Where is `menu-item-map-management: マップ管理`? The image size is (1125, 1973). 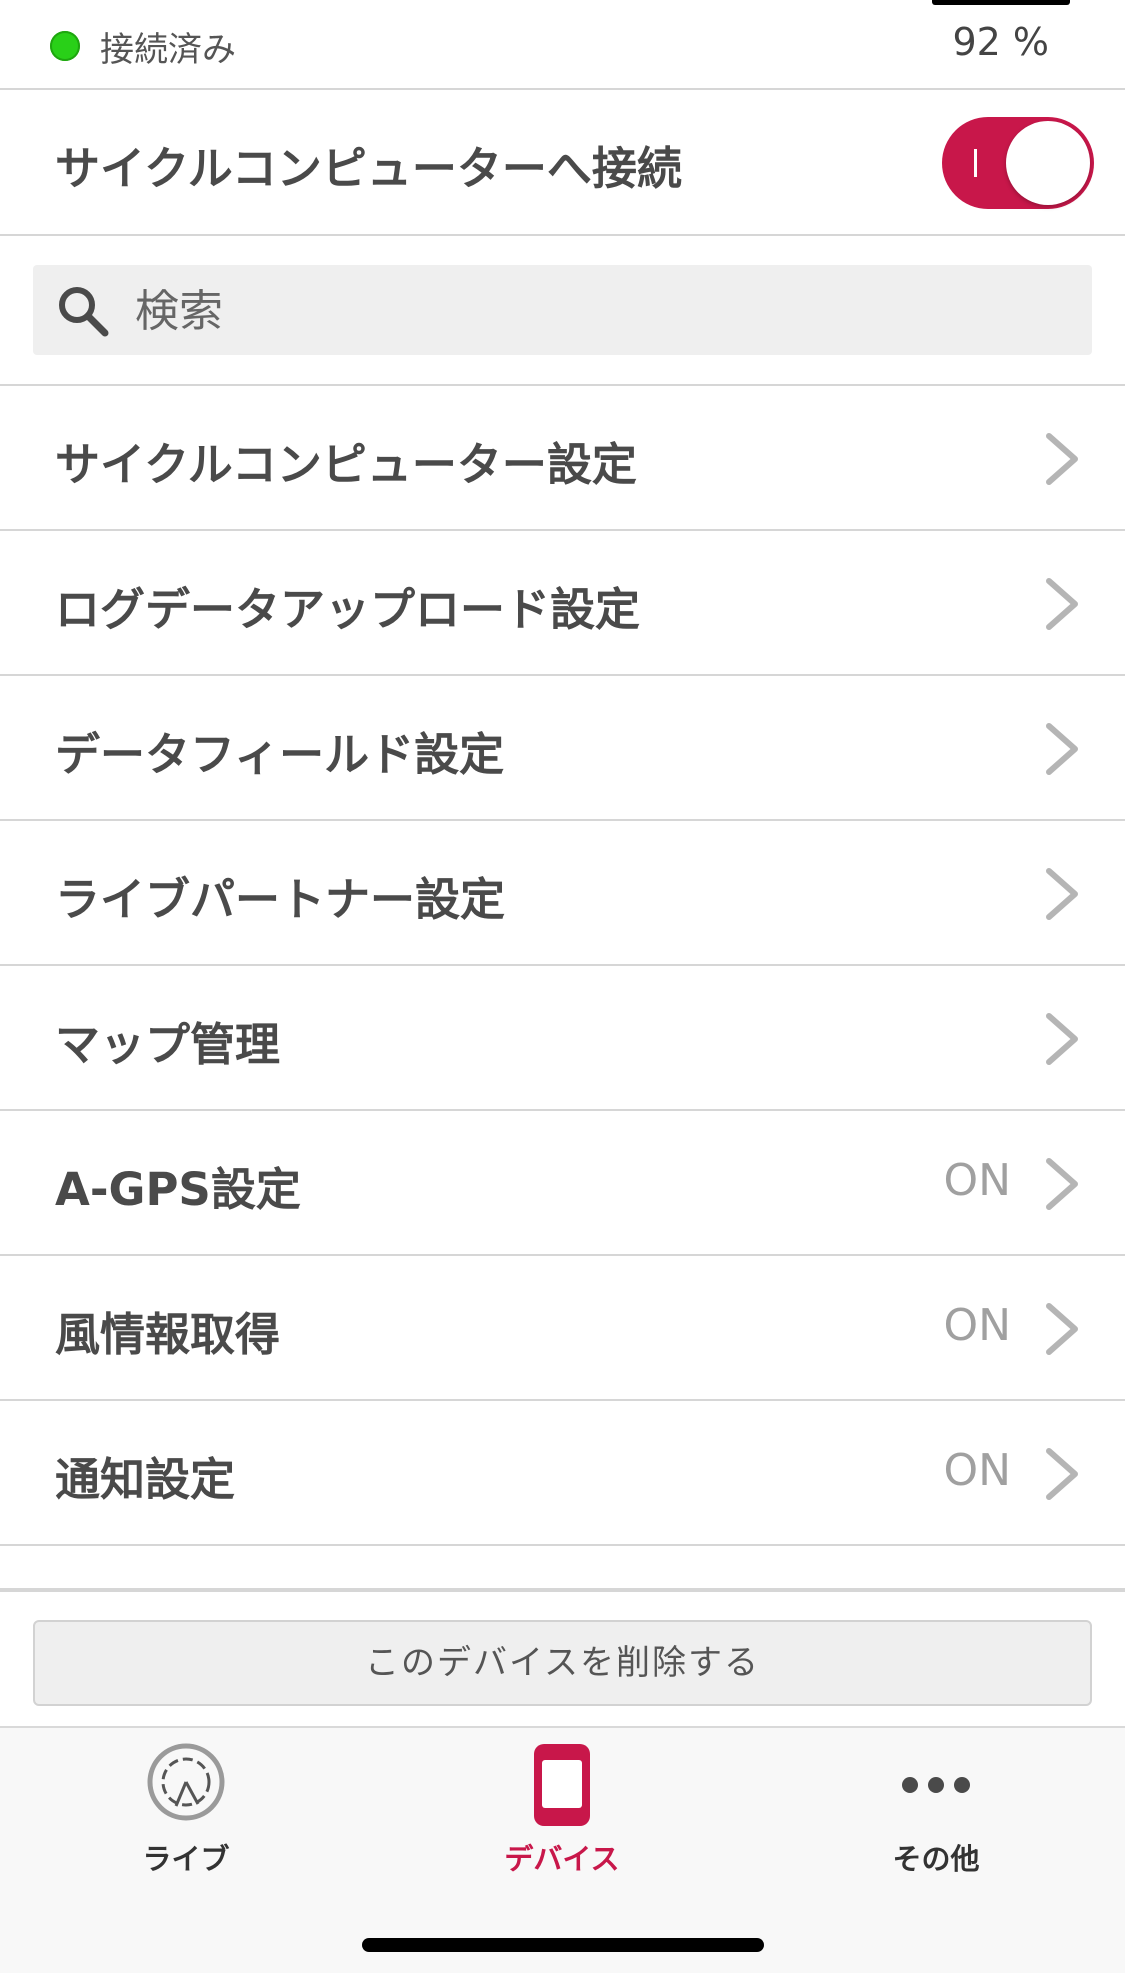
menu-item-map-management: マップ管理 is located at coordinates (562, 1038).